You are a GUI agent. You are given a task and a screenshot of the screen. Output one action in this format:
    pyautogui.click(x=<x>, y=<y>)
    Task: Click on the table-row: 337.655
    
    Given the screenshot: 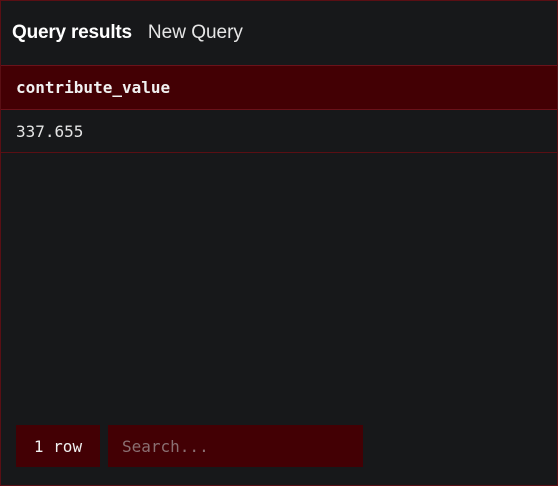 What is the action you would take?
    pyautogui.click(x=279, y=131)
    